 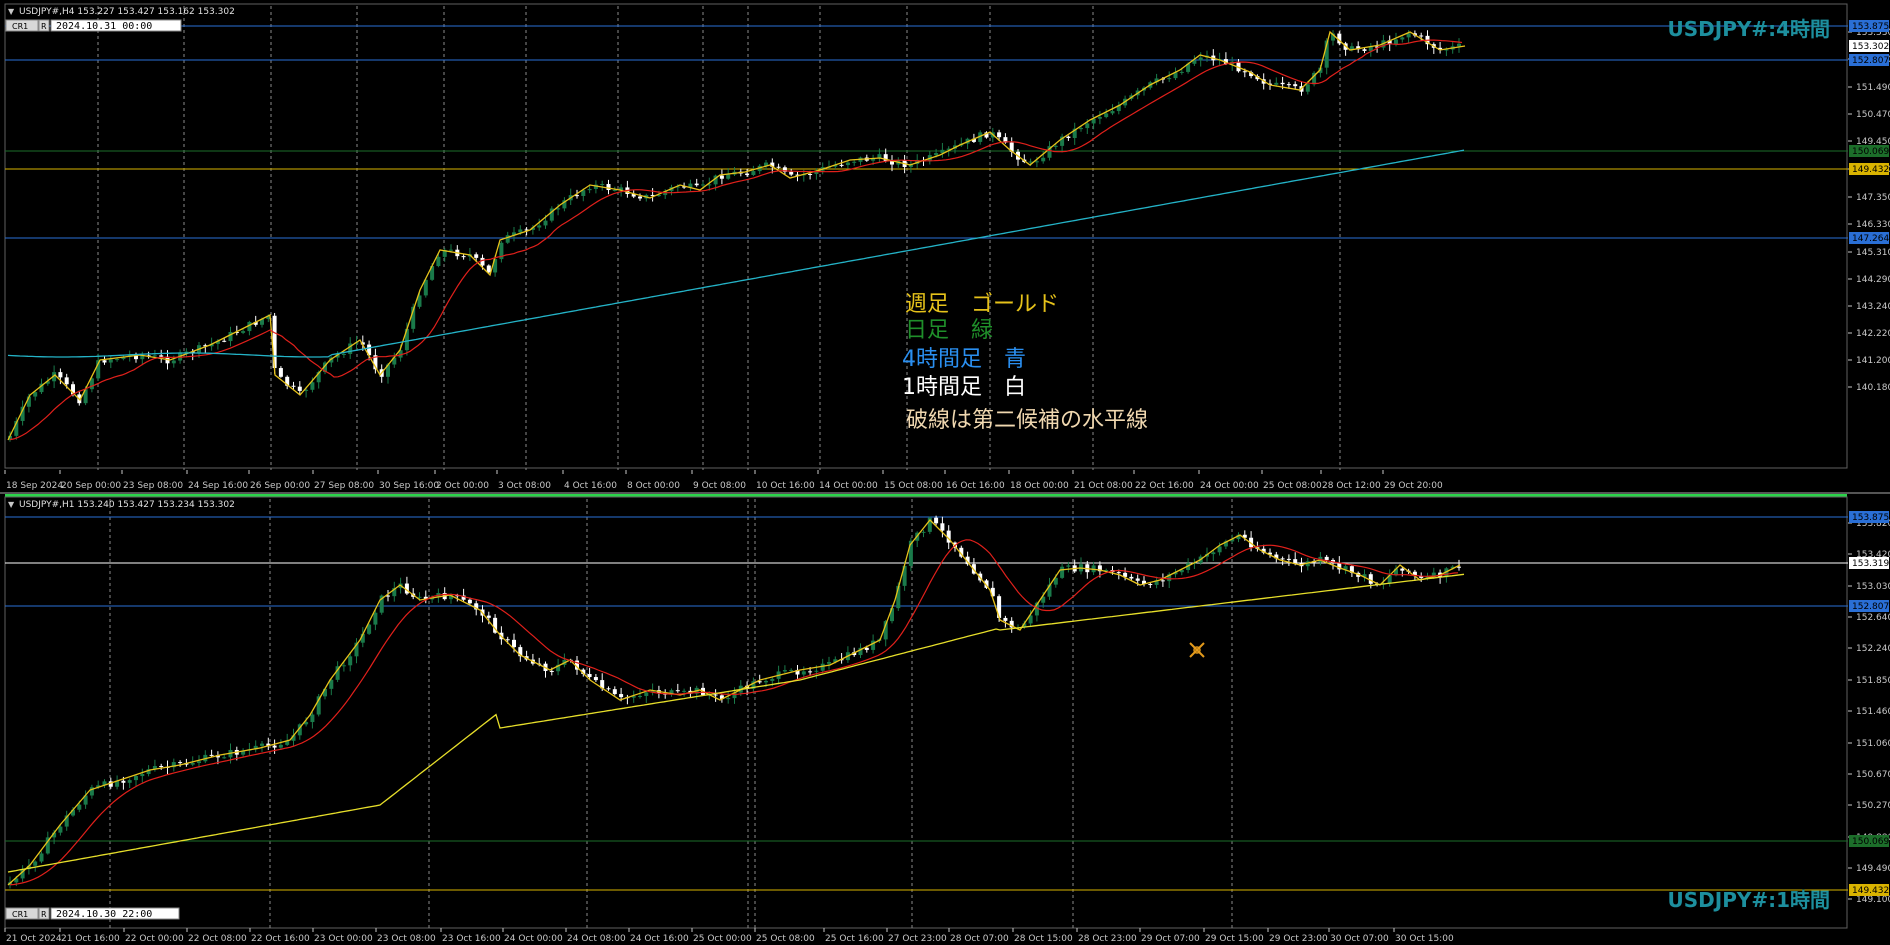 I want to click on h4-xtick-label-5: 27 Sep 08:00, so click(x=344, y=486).